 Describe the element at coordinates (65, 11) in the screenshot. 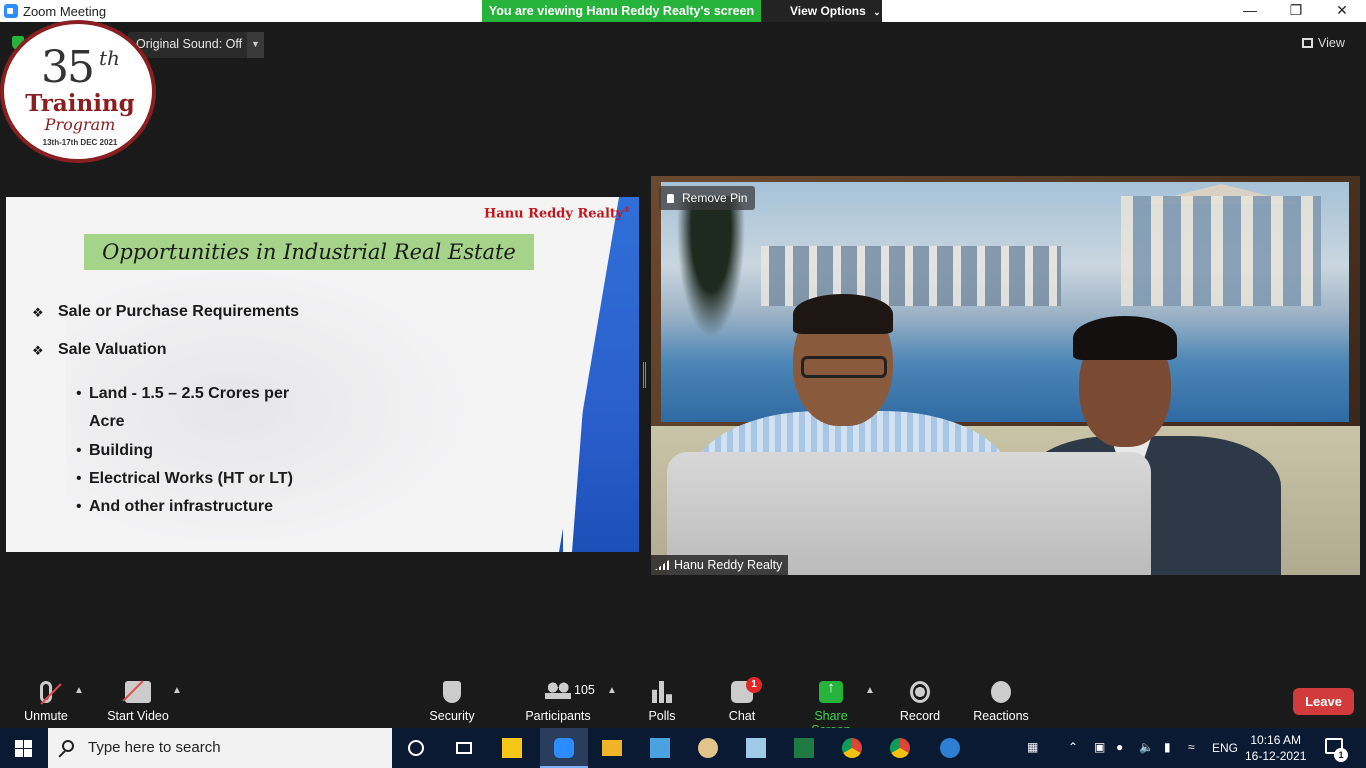

I see `window-title: Zoom Meeting` at that location.